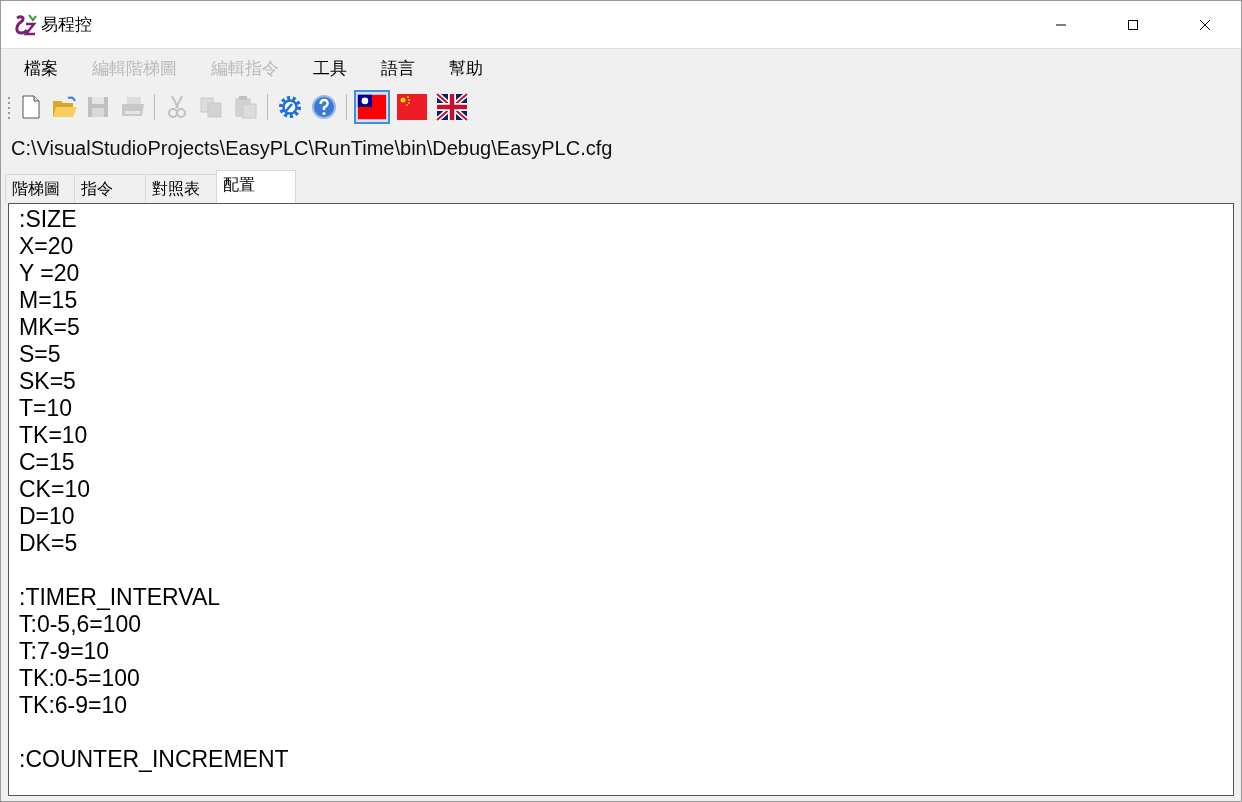 This screenshot has width=1242, height=802. What do you see at coordinates (9, 107) in the screenshot?
I see `toolbar-grip-icon` at bounding box center [9, 107].